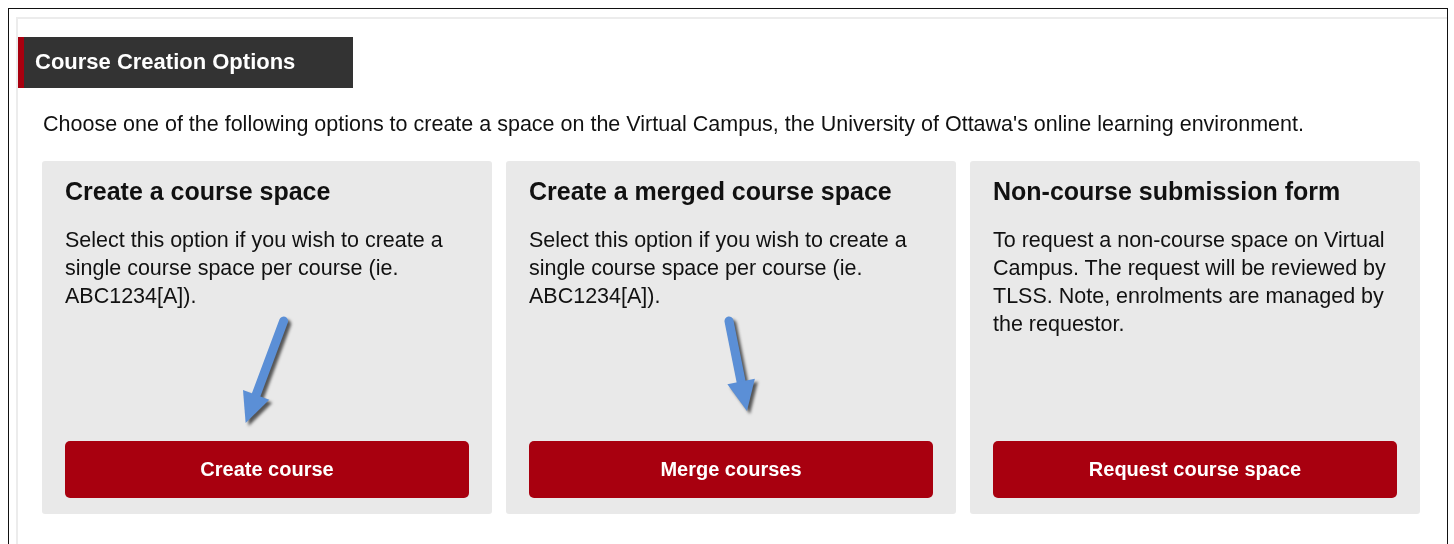  Describe the element at coordinates (267, 469) in the screenshot. I see `action-button: Create course` at that location.